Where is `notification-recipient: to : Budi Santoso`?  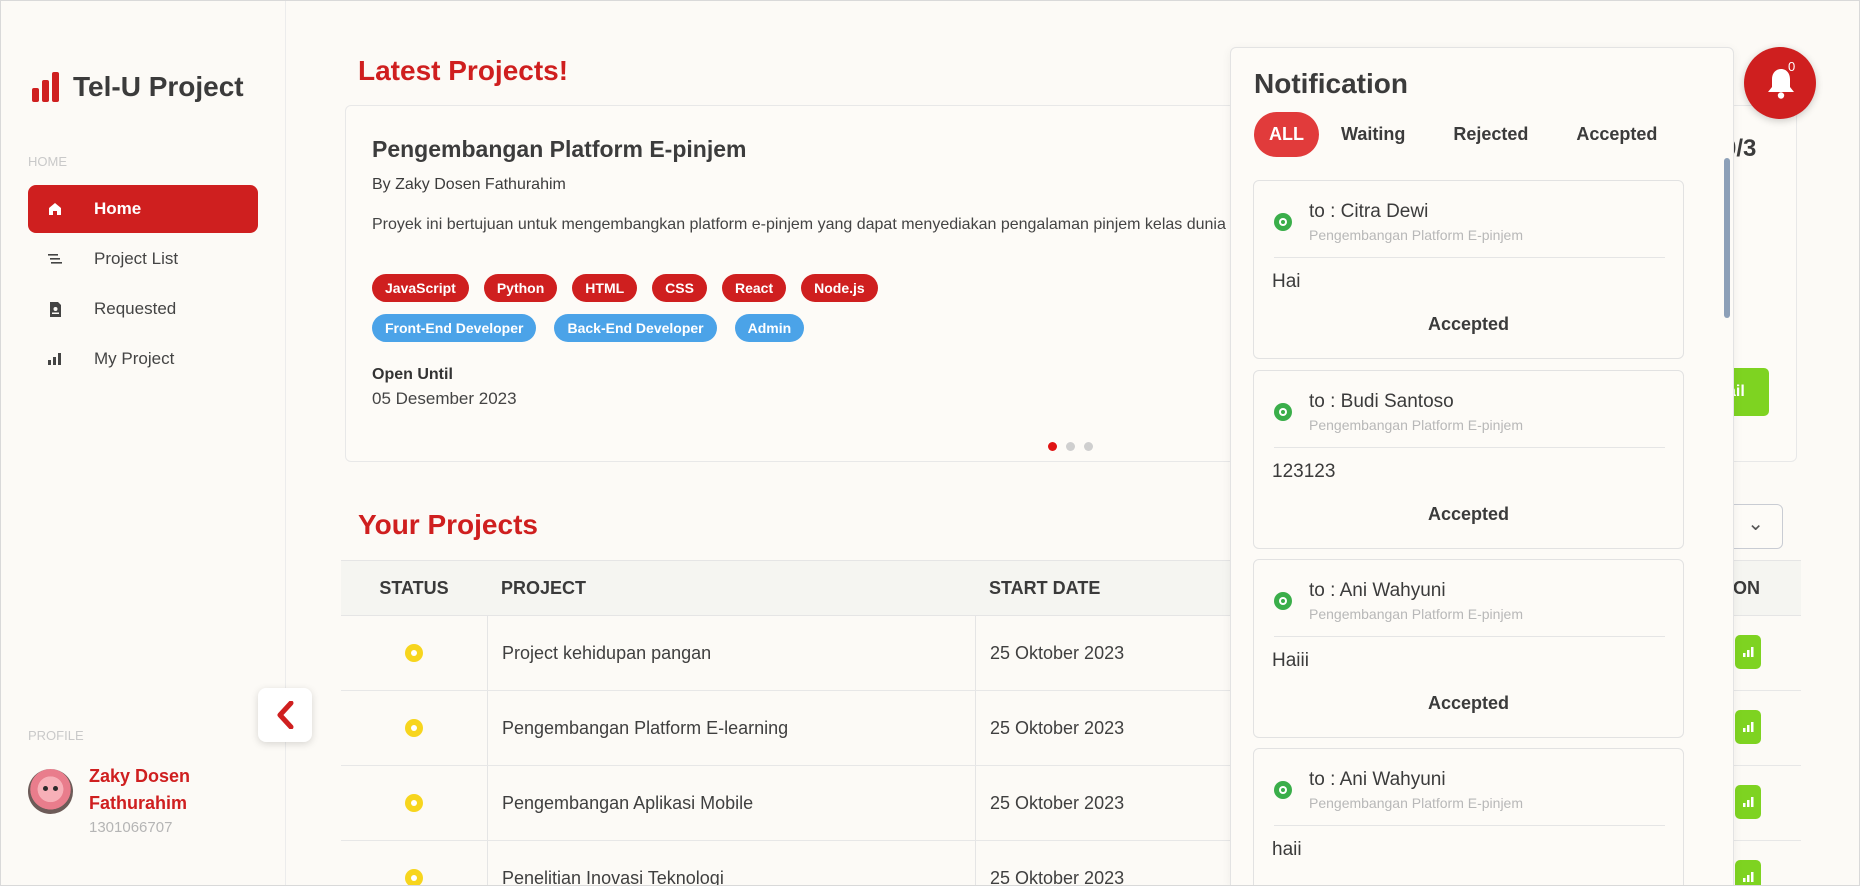
notification-recipient: to : Budi Santoso is located at coordinates (1381, 401).